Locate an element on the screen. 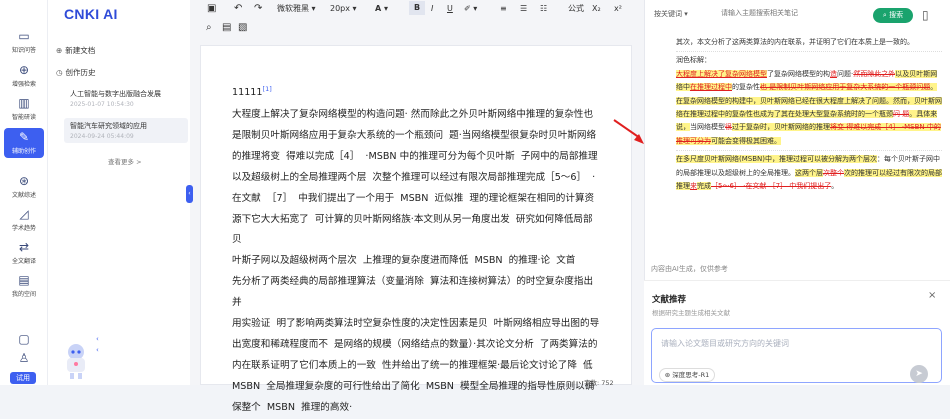 The image size is (950, 419). save-icon: ▣ is located at coordinates (211, 9).